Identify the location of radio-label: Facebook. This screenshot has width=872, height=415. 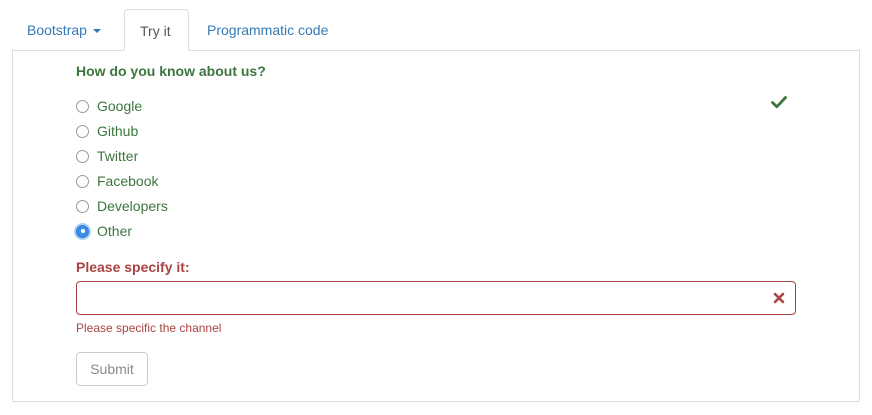
(128, 181).